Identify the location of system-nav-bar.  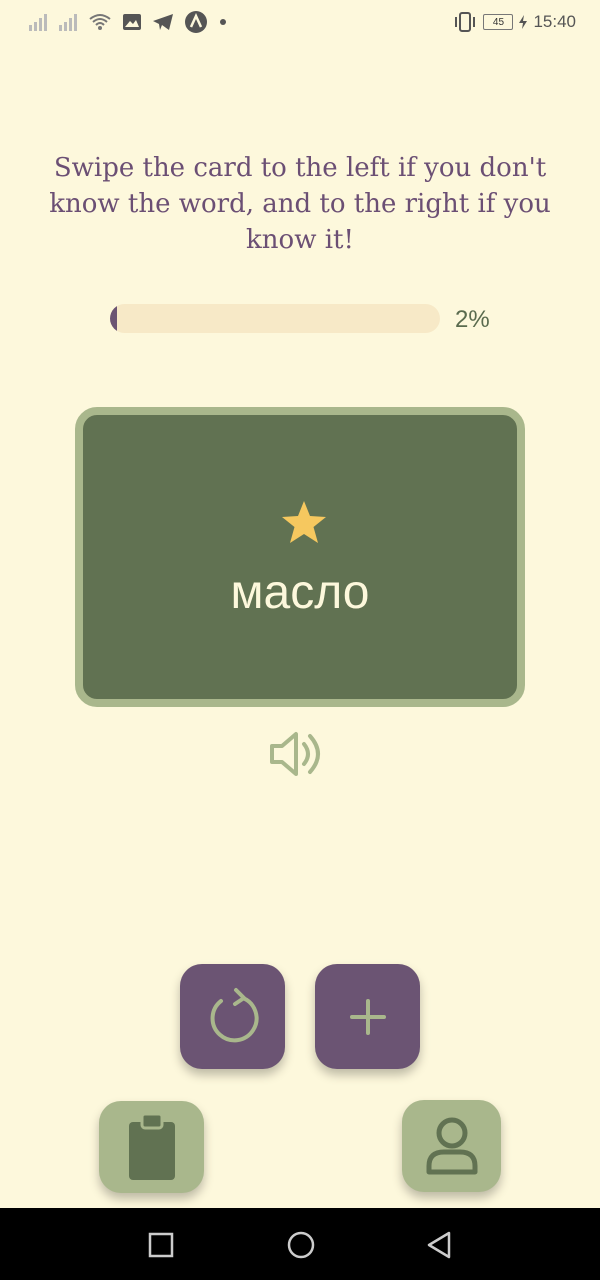
(300, 1244).